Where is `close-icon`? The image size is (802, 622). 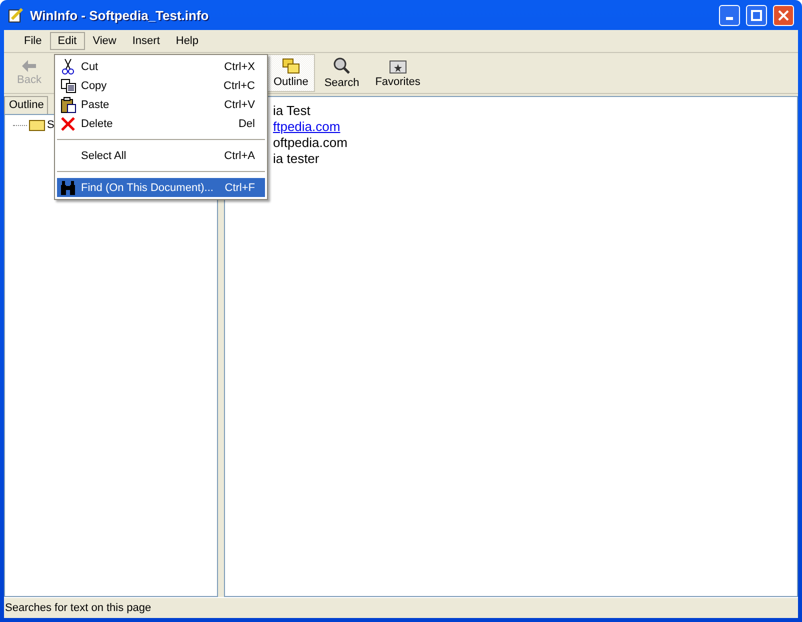
close-icon is located at coordinates (783, 15).